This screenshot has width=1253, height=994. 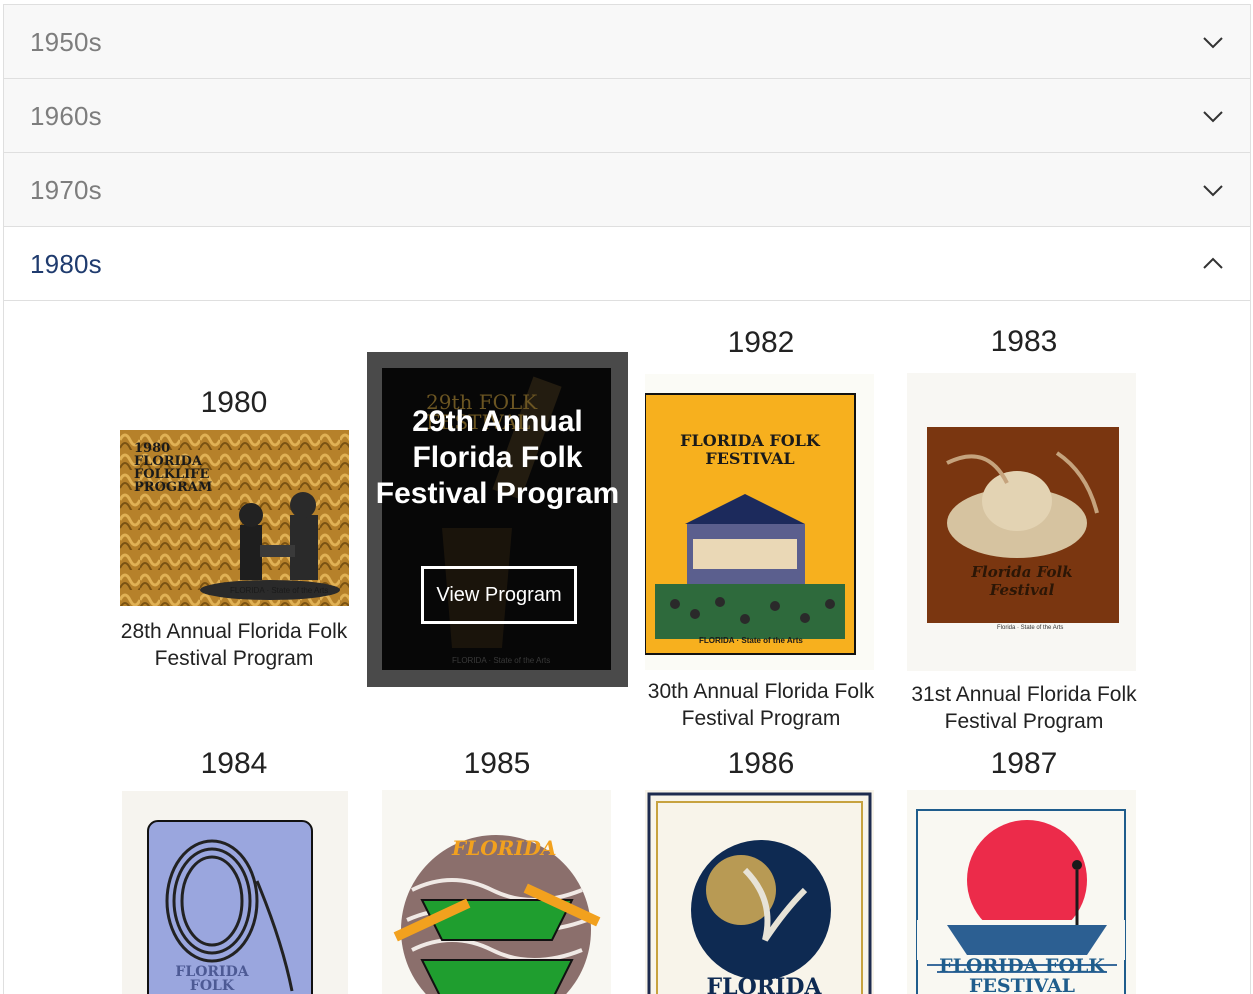 What do you see at coordinates (627, 190) in the screenshot?
I see `accordion-header-1970s: 1970s` at bounding box center [627, 190].